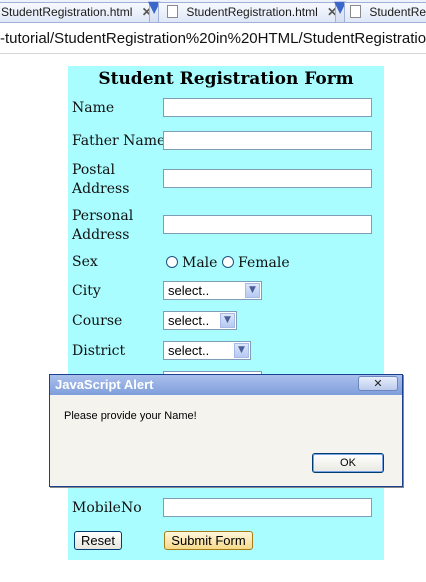  Describe the element at coordinates (397, 12) in the screenshot. I see `tab-title: StudentRegis` at that location.